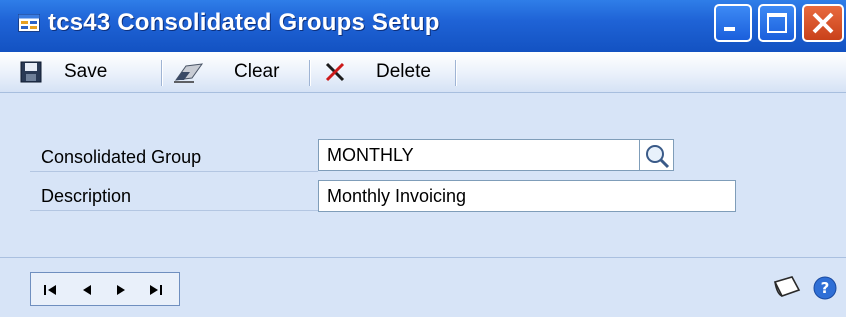  What do you see at coordinates (51, 290) in the screenshot?
I see `first-record-icon` at bounding box center [51, 290].